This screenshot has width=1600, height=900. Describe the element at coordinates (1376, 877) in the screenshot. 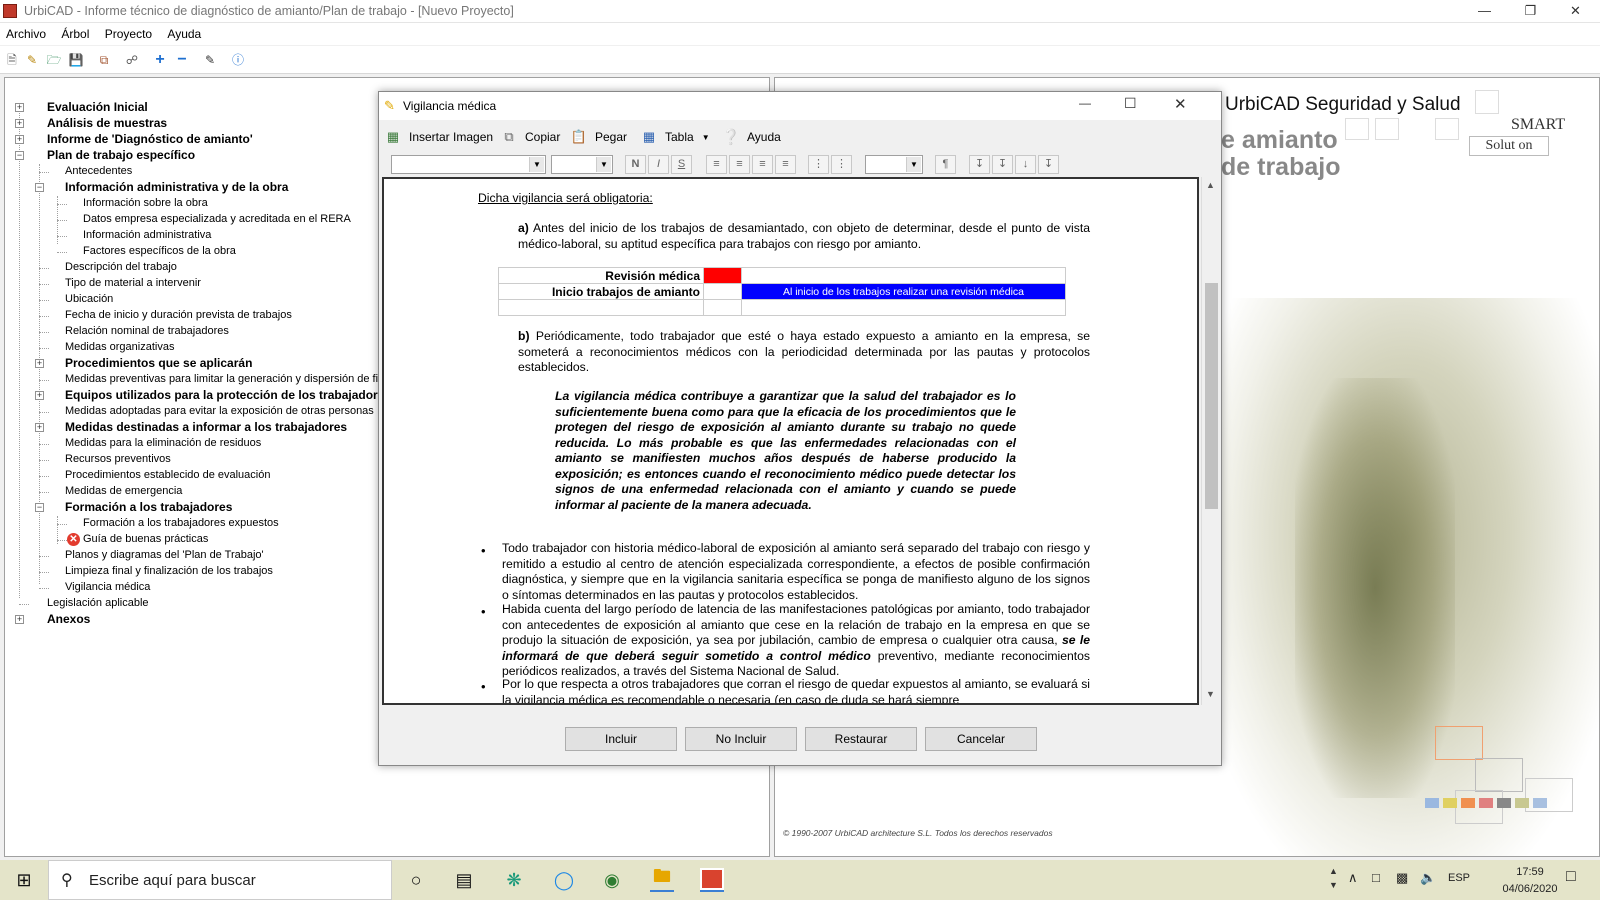

I see `network-icon: □` at that location.